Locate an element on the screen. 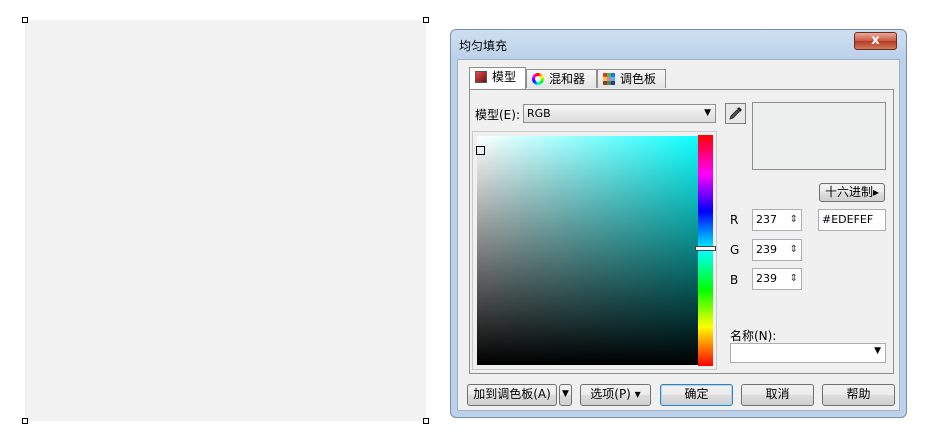 Image resolution: width=929 pixels, height=441 pixels. color-mixer-icon is located at coordinates (538, 79).